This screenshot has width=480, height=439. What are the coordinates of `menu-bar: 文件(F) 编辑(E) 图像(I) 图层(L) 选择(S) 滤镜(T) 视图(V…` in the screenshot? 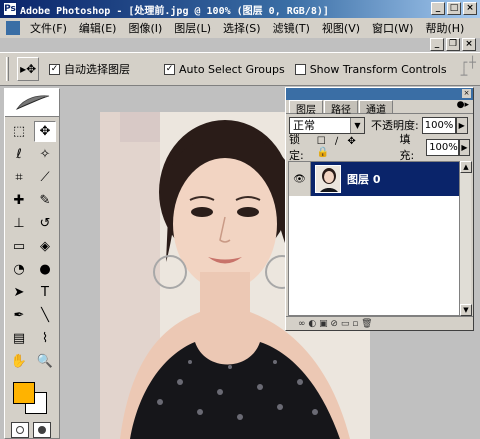 It's located at (240, 28).